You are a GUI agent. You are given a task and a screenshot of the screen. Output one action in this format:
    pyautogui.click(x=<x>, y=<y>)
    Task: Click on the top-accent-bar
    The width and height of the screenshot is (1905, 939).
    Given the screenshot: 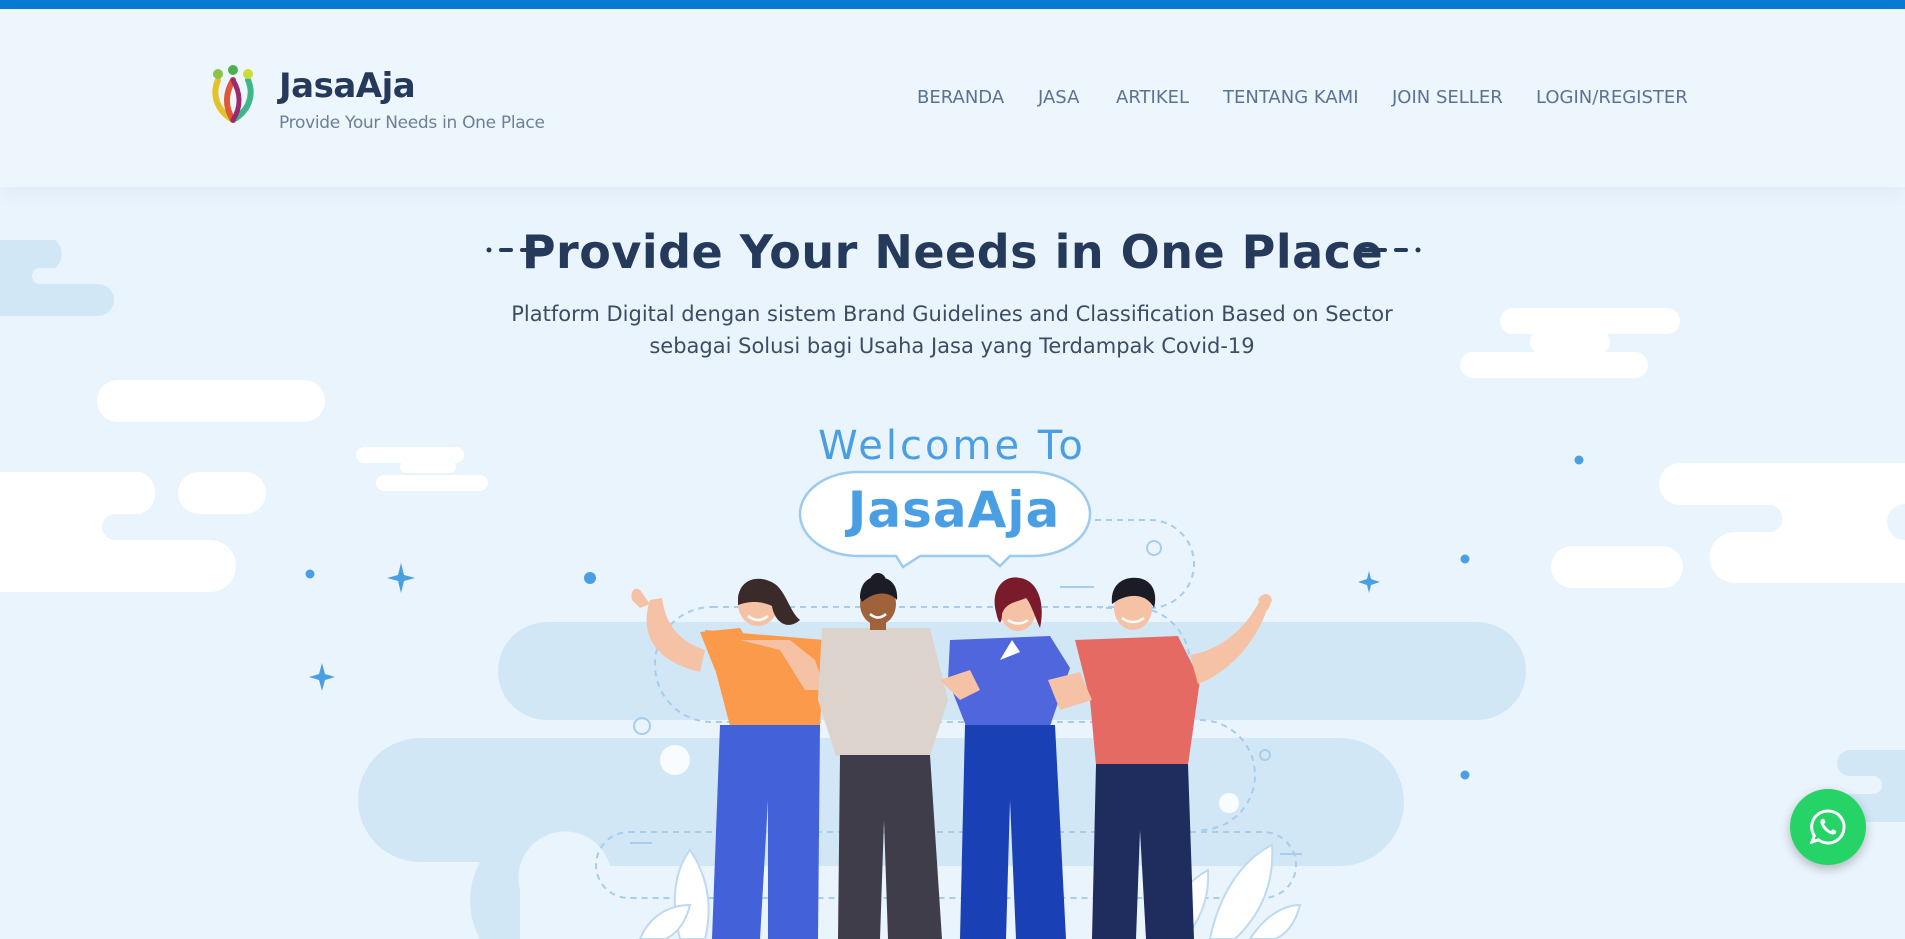 What is the action you would take?
    pyautogui.click(x=952, y=4)
    